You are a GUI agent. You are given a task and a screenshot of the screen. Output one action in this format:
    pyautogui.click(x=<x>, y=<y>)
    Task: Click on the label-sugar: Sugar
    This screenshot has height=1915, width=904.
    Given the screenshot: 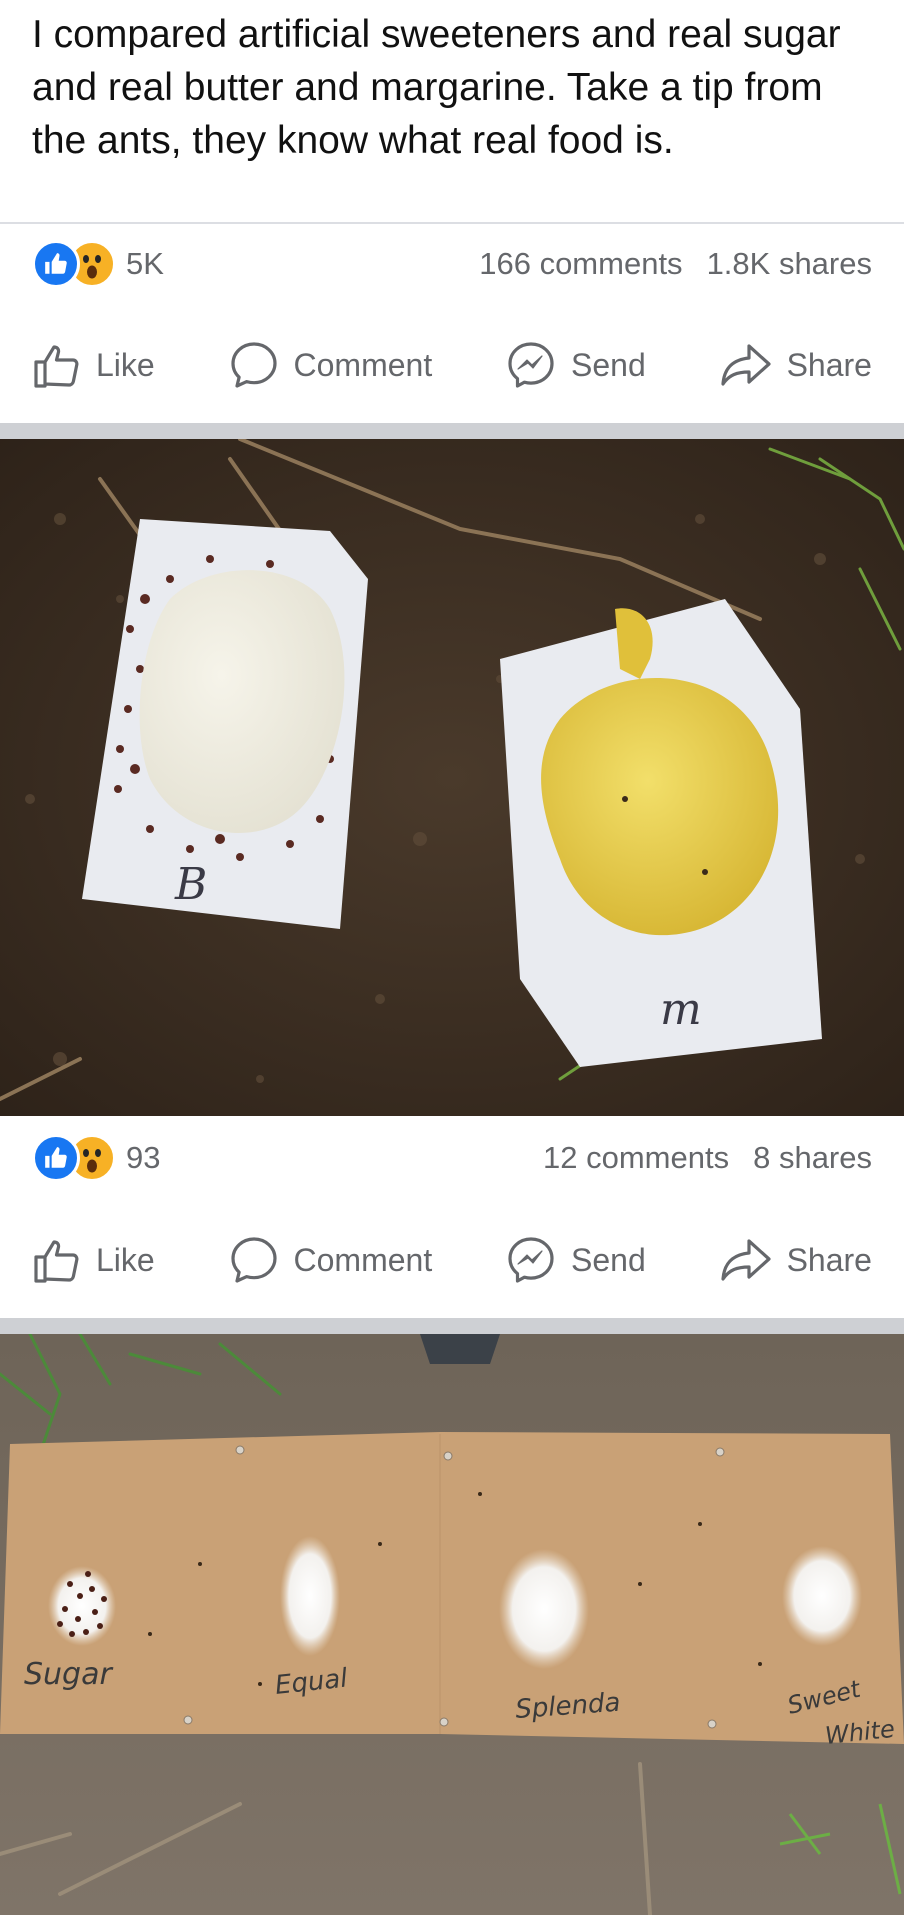 What is the action you would take?
    pyautogui.click(x=68, y=1674)
    